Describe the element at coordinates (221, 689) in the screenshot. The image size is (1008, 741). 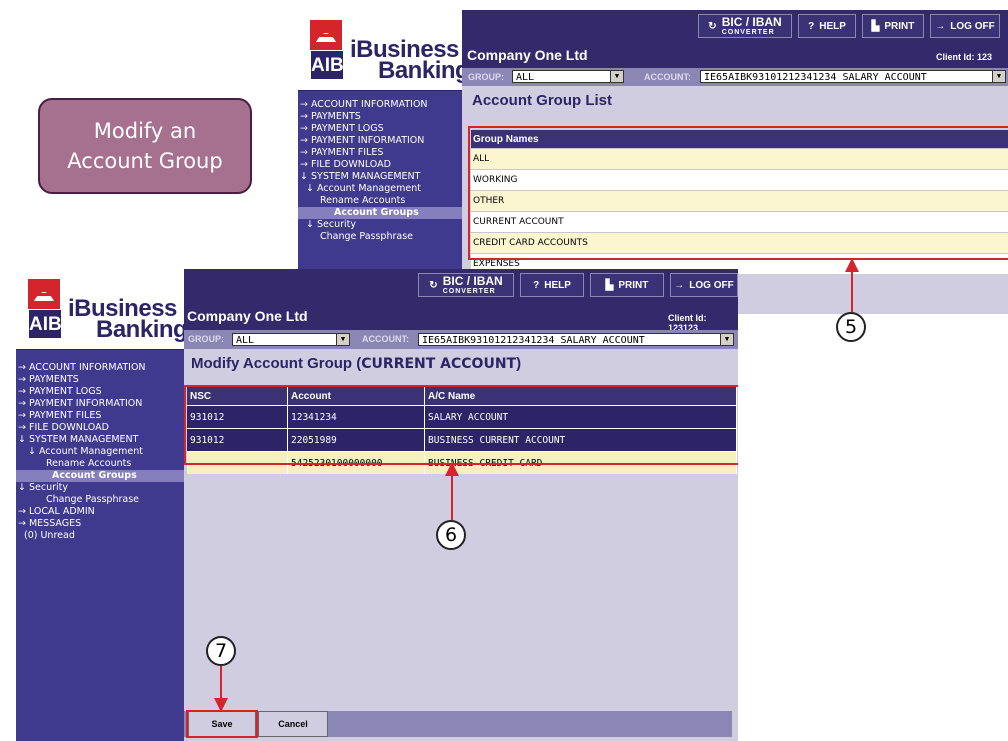
I see `arrow-down-icon` at that location.